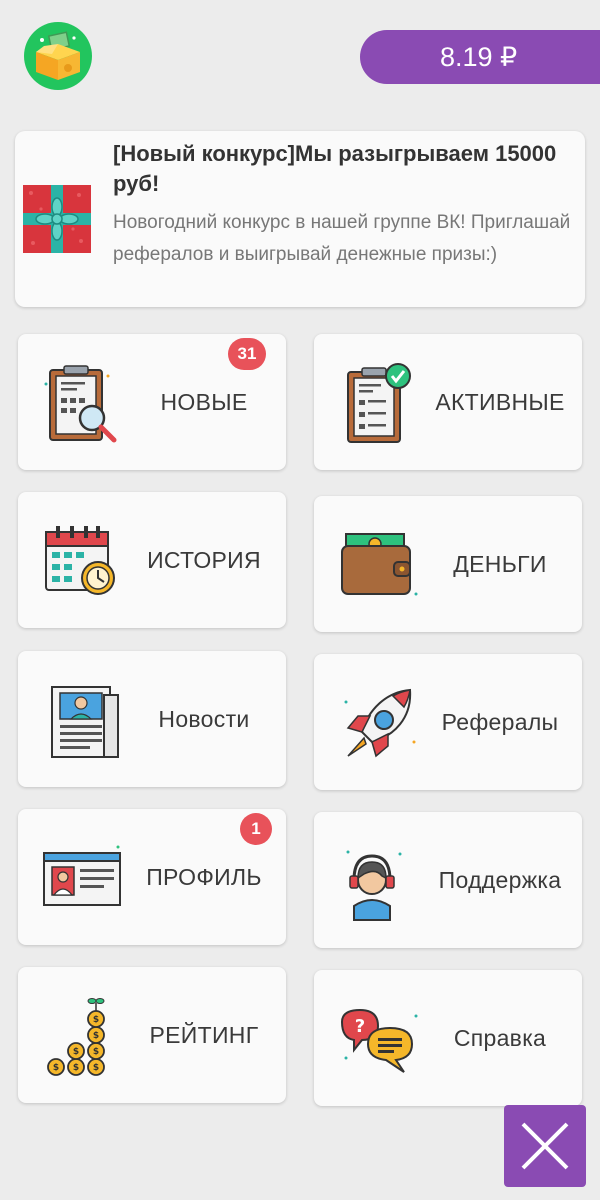 The image size is (600, 1200). Describe the element at coordinates (379, 1040) in the screenshot. I see `chat-help-icon: ?` at that location.